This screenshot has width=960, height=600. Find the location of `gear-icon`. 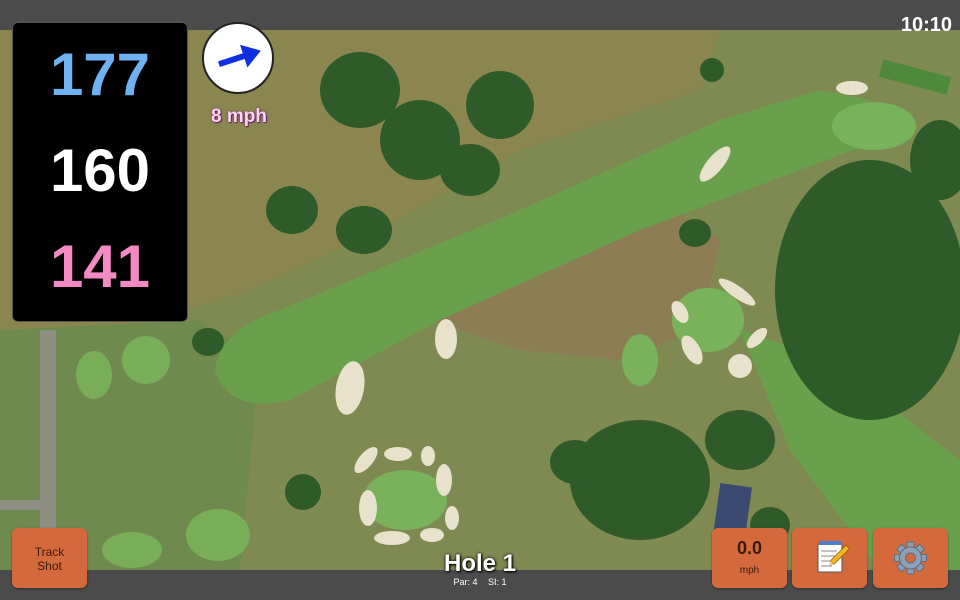

gear-icon is located at coordinates (910, 558).